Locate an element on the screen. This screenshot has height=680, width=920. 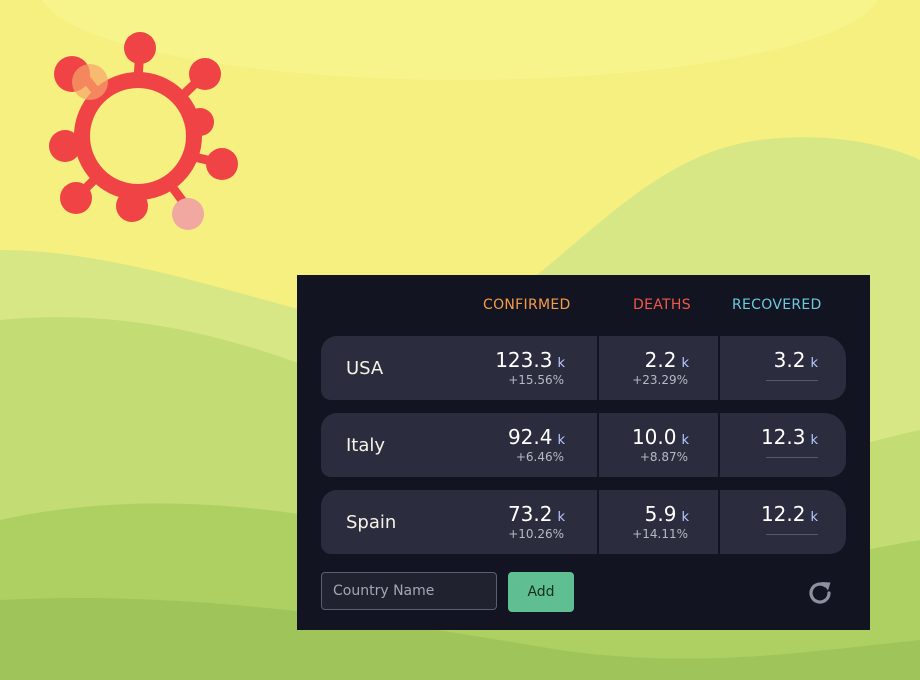
confirmed-value: 123.3 k is located at coordinates (530, 360).